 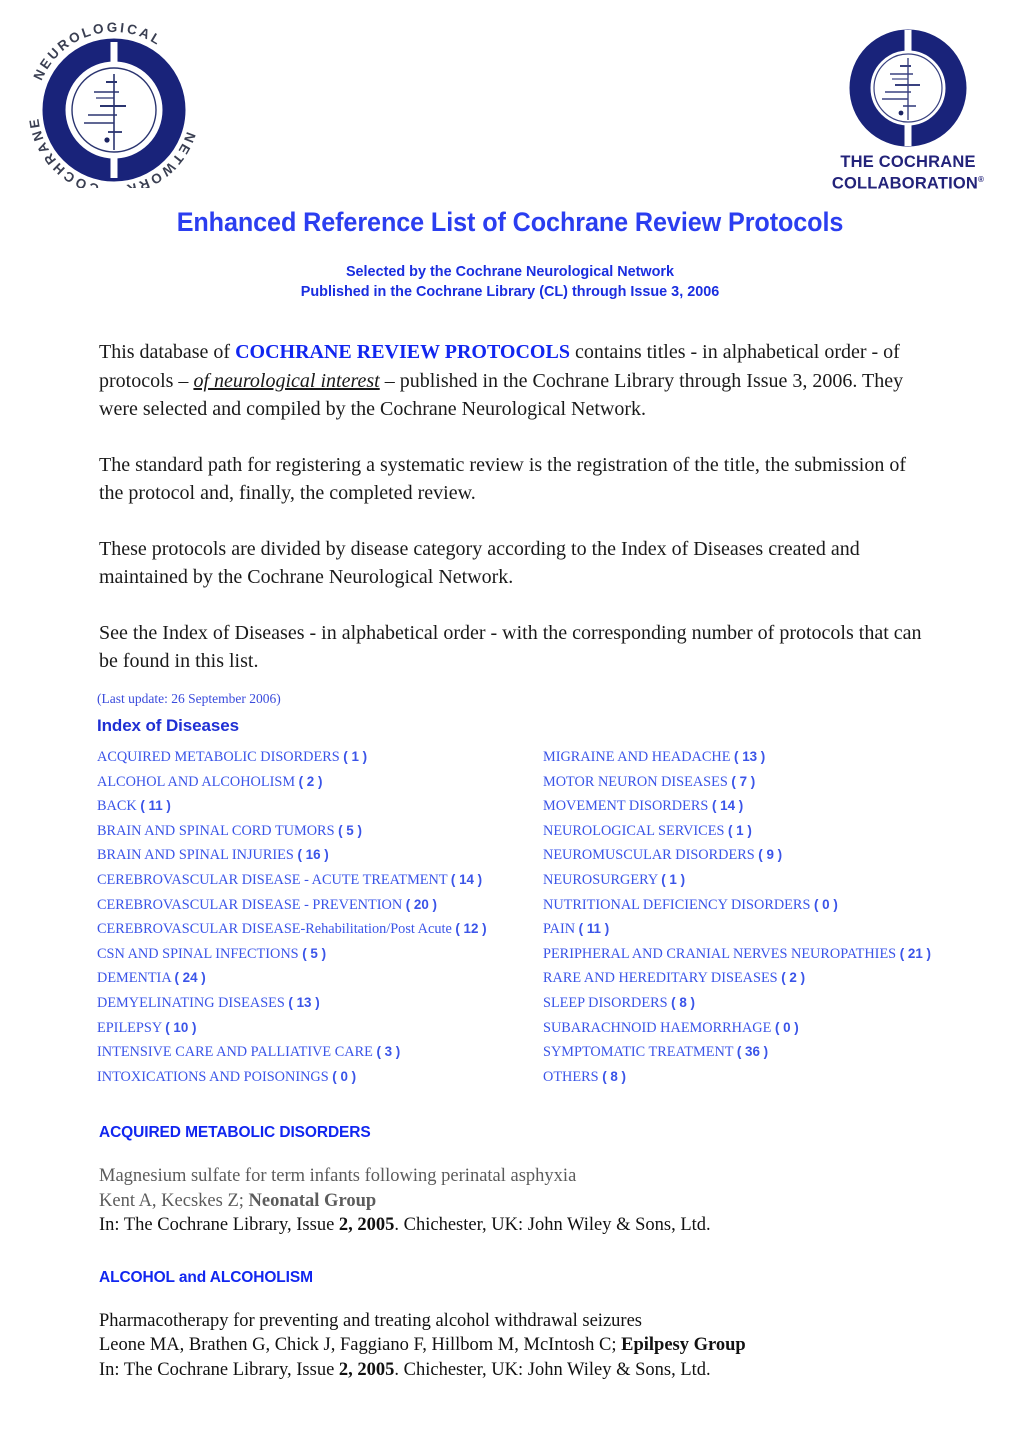 I want to click on index-item: EPILEPSY ( 10 ), so click(x=317, y=1028).